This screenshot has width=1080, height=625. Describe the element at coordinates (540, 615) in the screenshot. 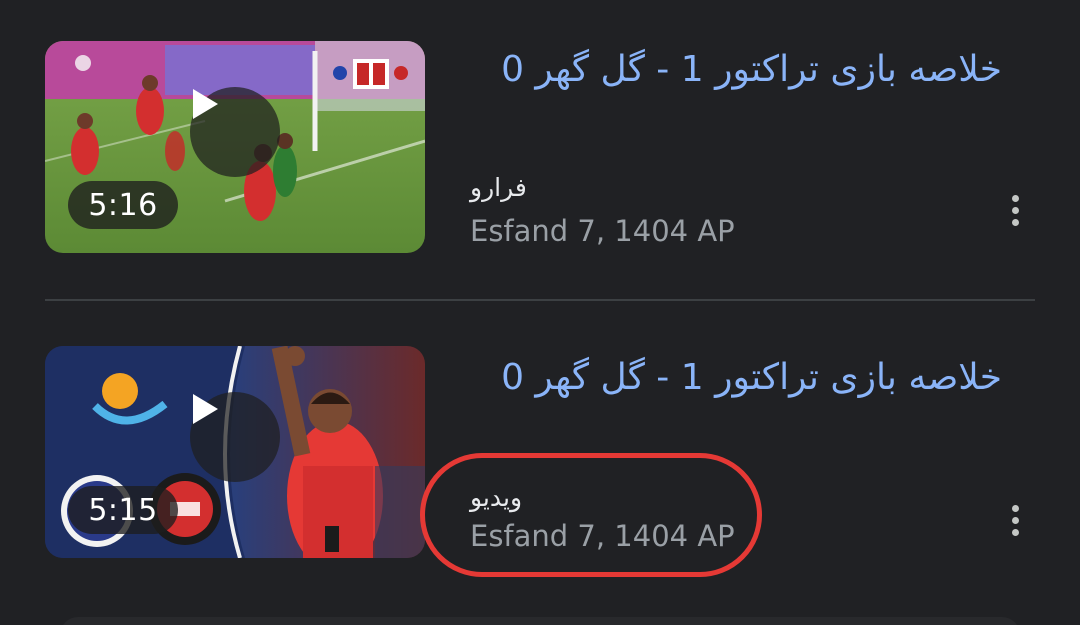

I see `next-card-edge` at that location.